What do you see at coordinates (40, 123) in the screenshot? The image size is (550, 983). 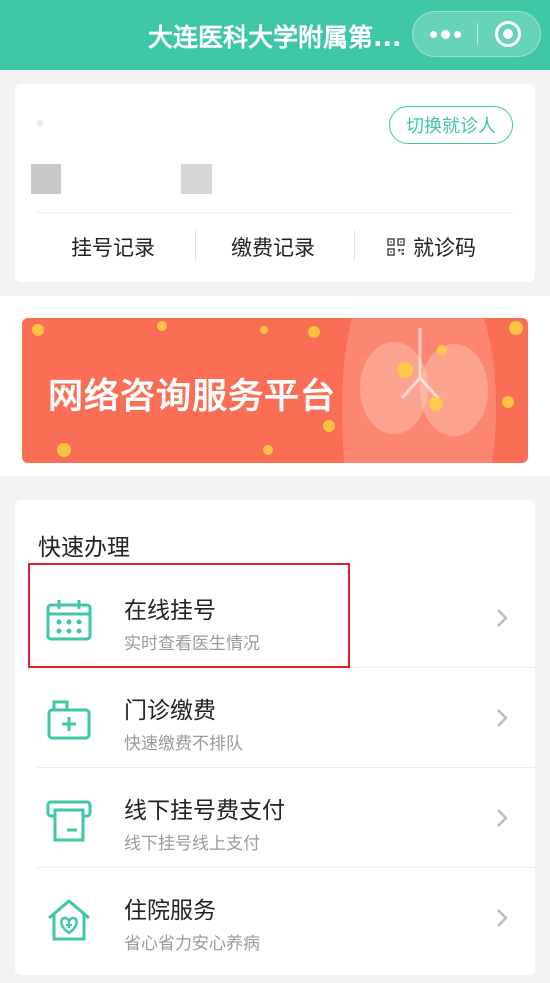 I see `patient-name-blurred` at bounding box center [40, 123].